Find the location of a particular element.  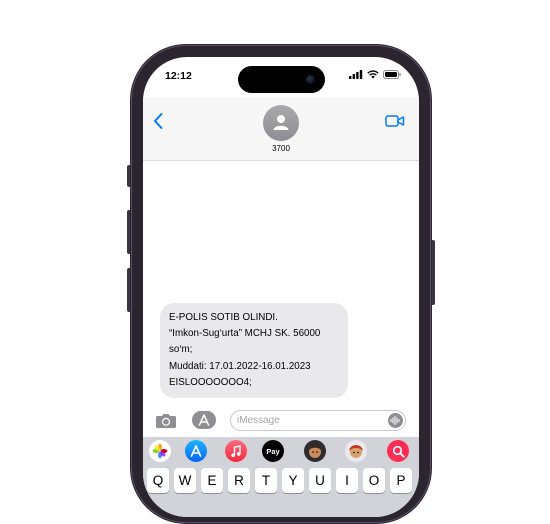

key-q: Q is located at coordinates (158, 480).